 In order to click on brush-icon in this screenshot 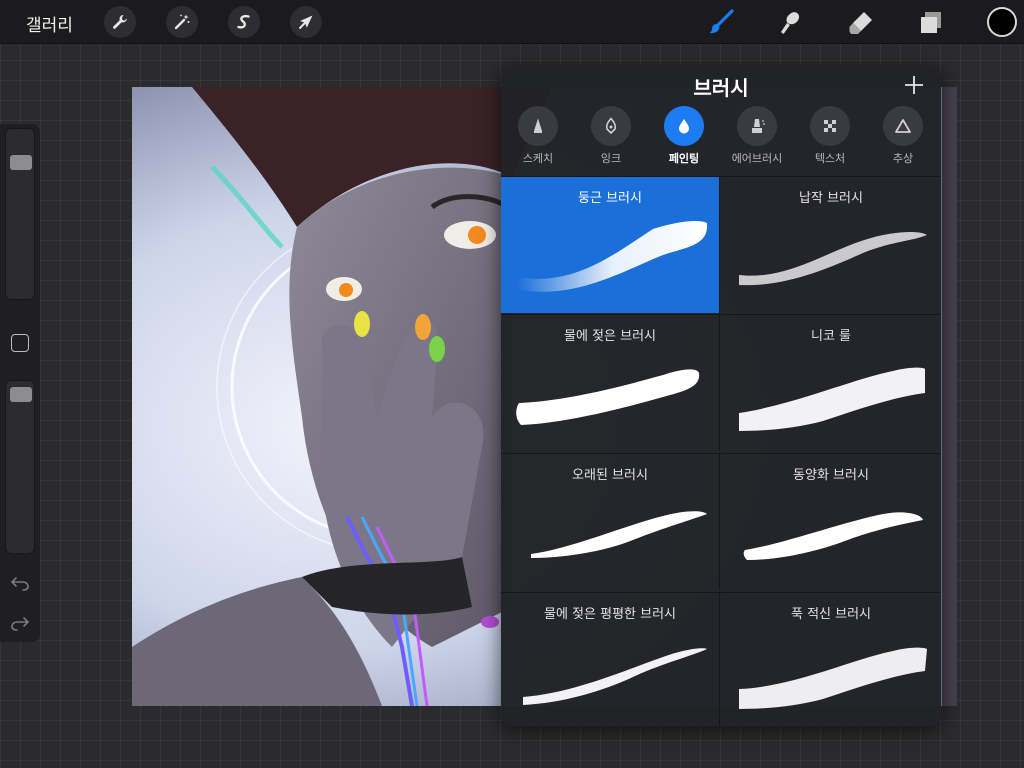, I will do `click(721, 21)`.